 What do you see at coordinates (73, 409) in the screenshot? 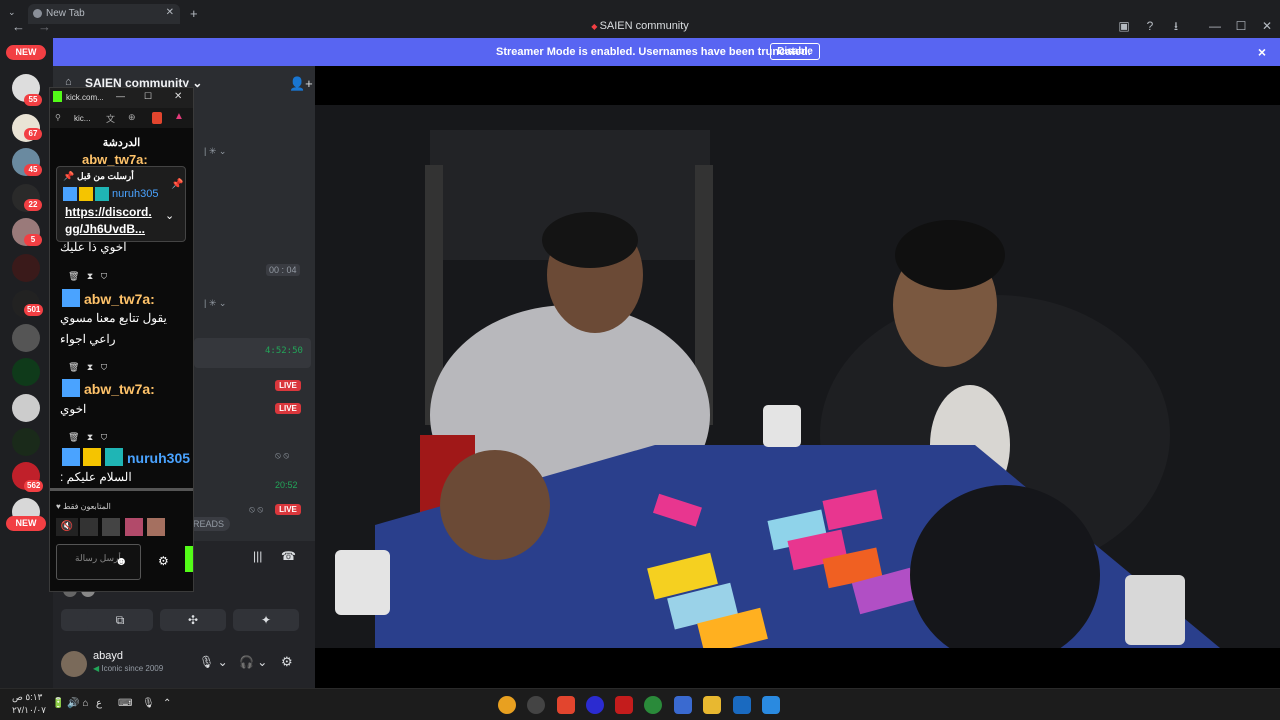
I see `chat-message: اخوي` at bounding box center [73, 409].